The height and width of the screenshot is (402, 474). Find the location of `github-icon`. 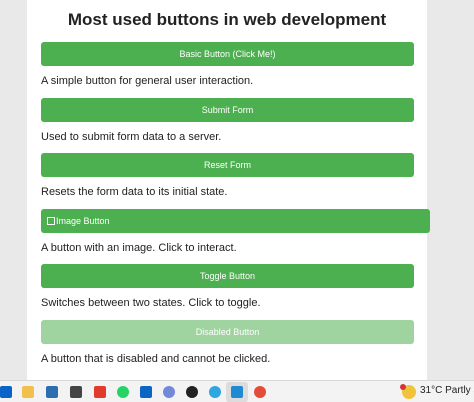

github-icon is located at coordinates (192, 392).